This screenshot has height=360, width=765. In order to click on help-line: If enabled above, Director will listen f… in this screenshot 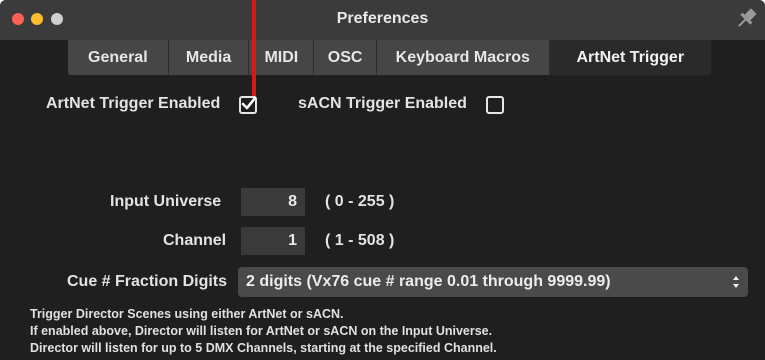, I will do `click(261, 331)`.